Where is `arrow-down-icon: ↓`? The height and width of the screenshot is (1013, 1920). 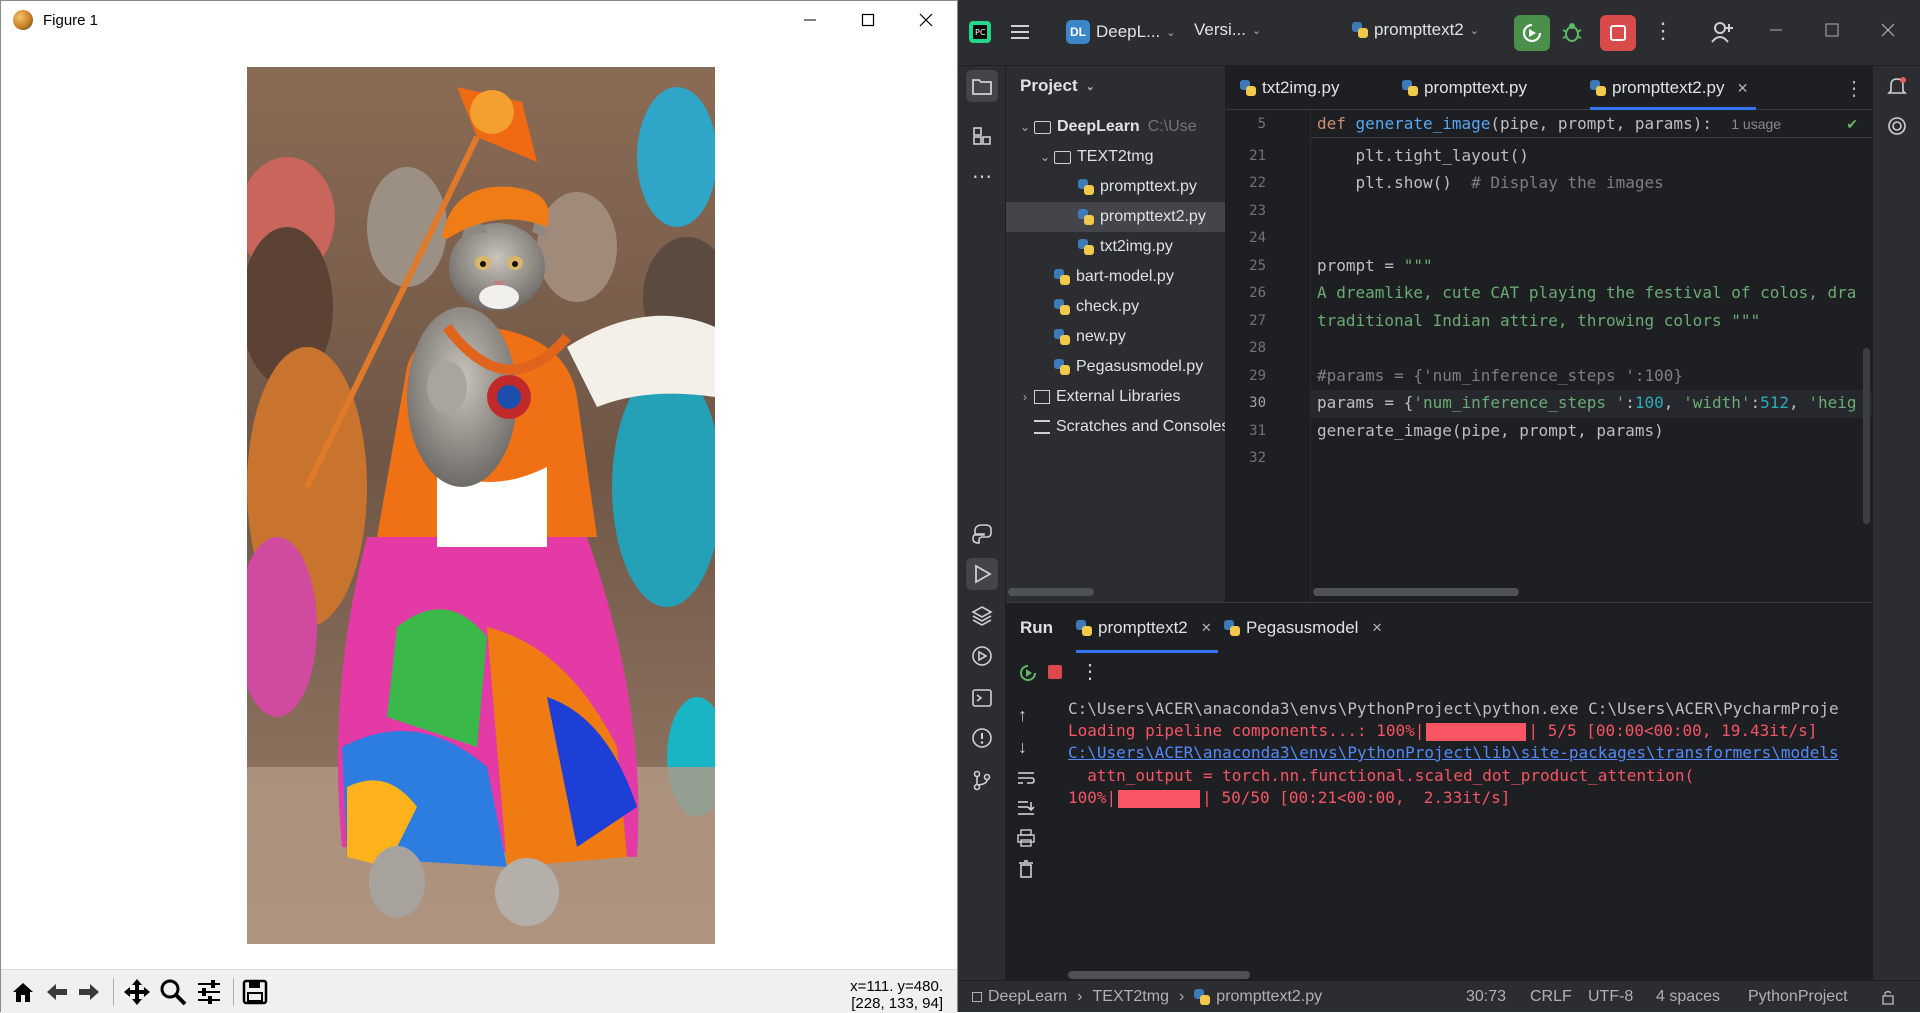 arrow-down-icon: ↓ is located at coordinates (1022, 747).